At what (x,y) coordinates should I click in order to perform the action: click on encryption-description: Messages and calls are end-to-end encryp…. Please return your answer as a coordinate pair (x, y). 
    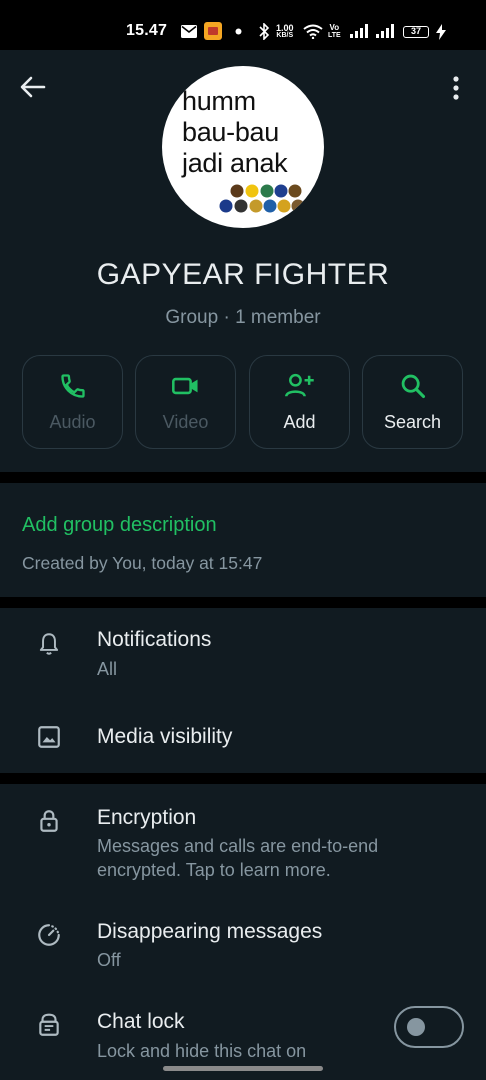
    Looking at the image, I should click on (238, 858).